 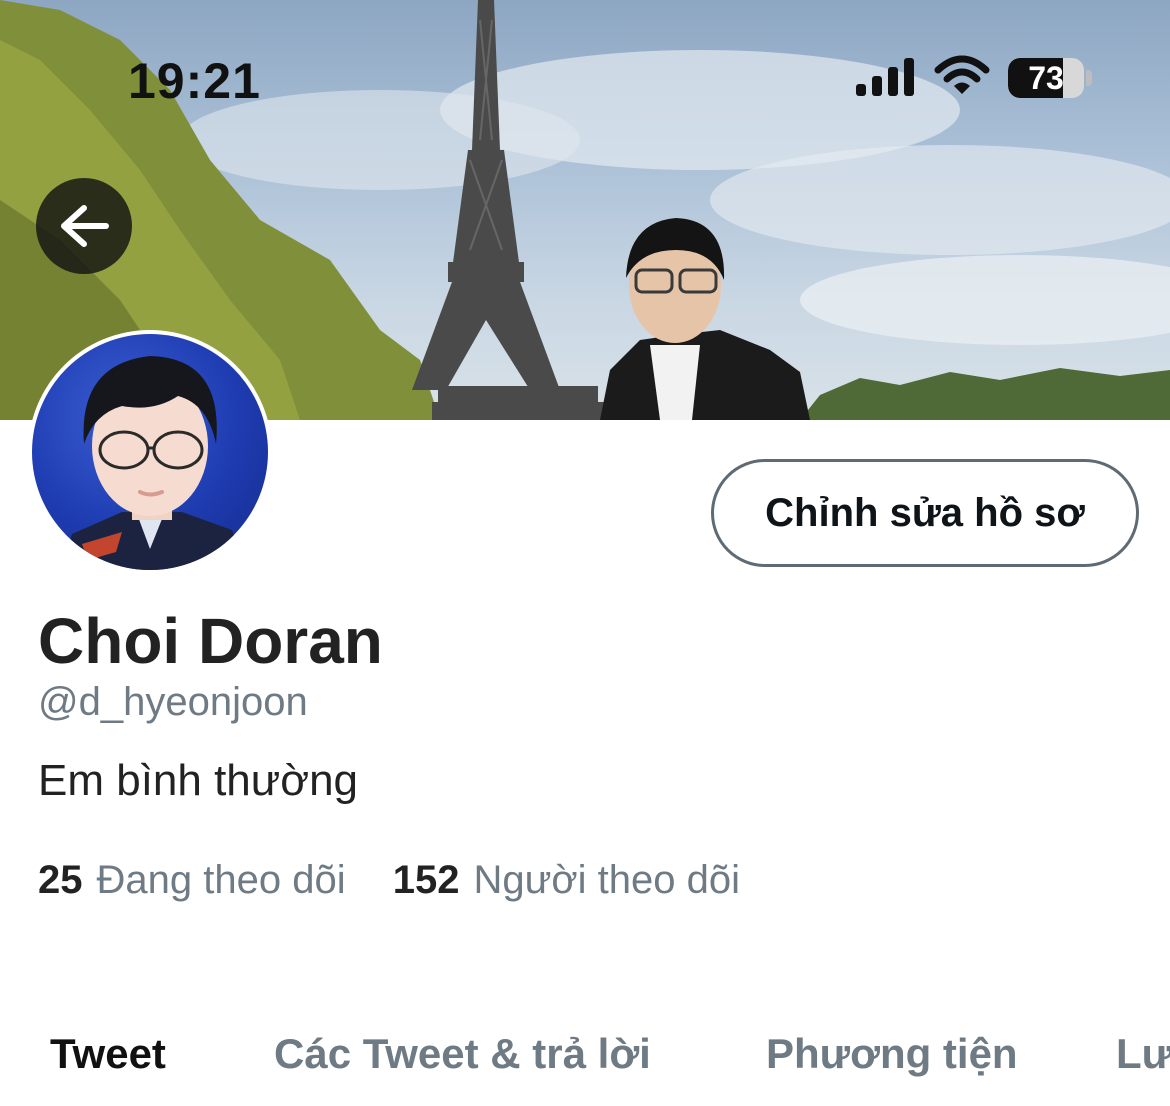 What do you see at coordinates (108, 1054) in the screenshot?
I see `tab-tweets: Tweet` at bounding box center [108, 1054].